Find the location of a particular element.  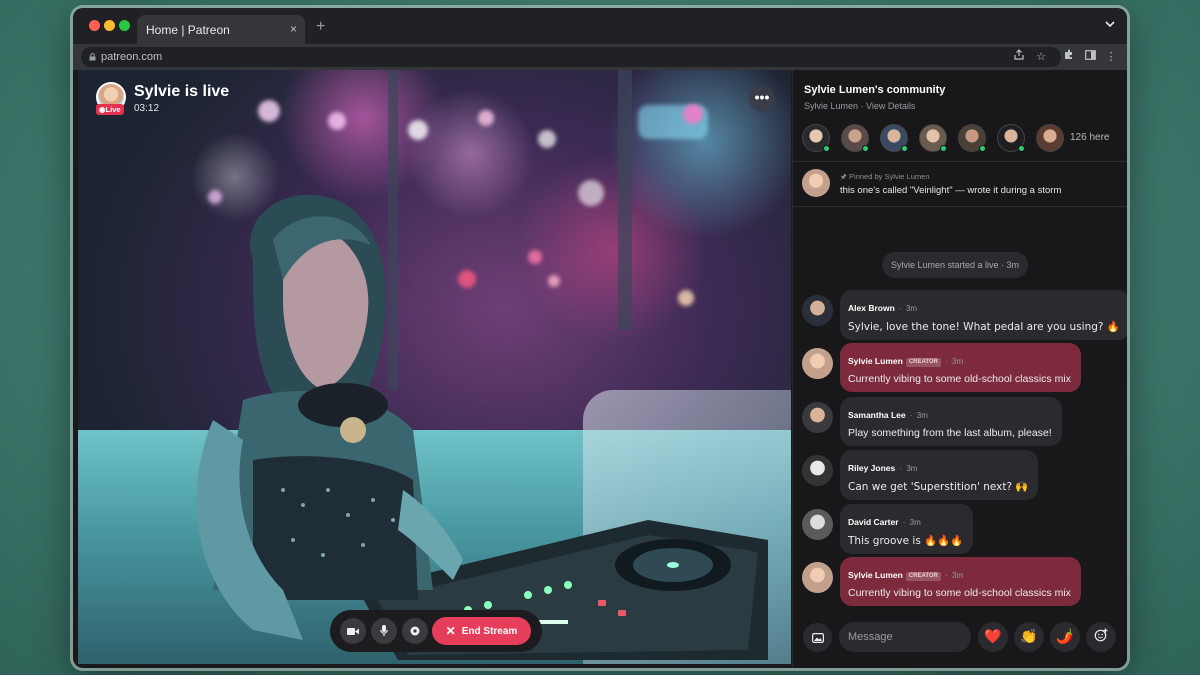

end-stream-label: End Stream is located at coordinates (489, 631).